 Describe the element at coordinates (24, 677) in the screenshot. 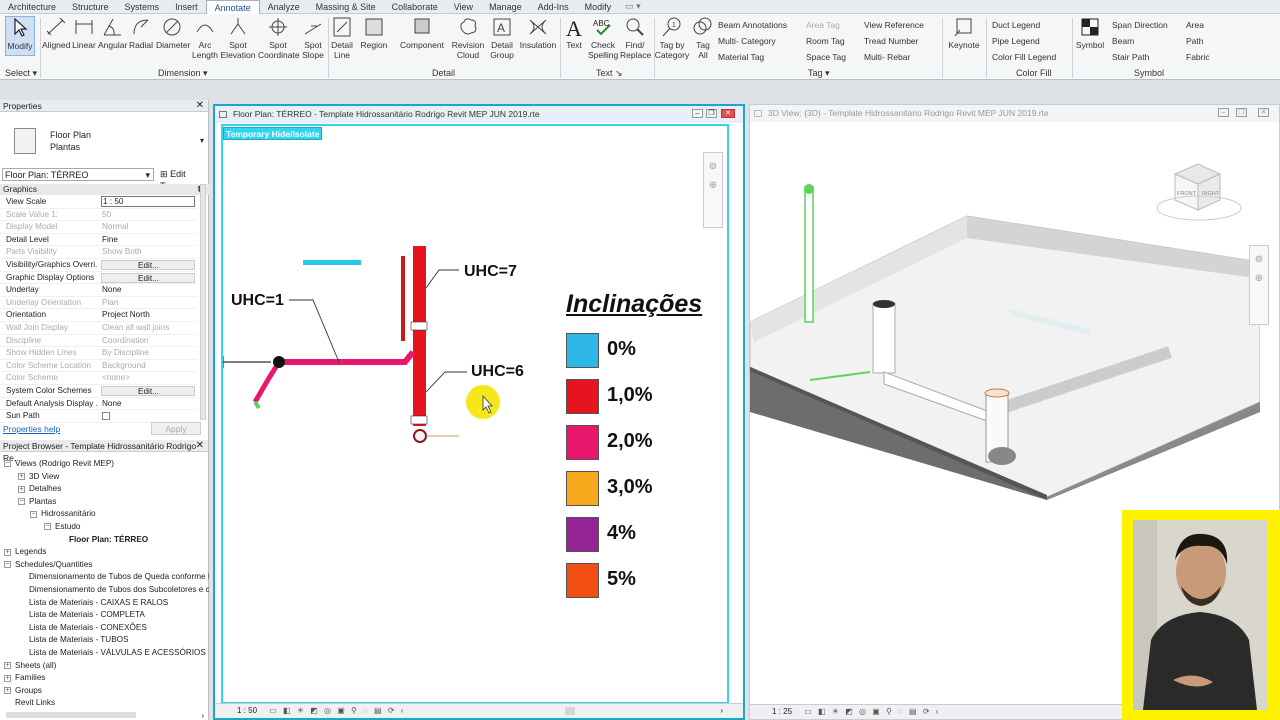

I see `browser-tree-item: + Families` at that location.